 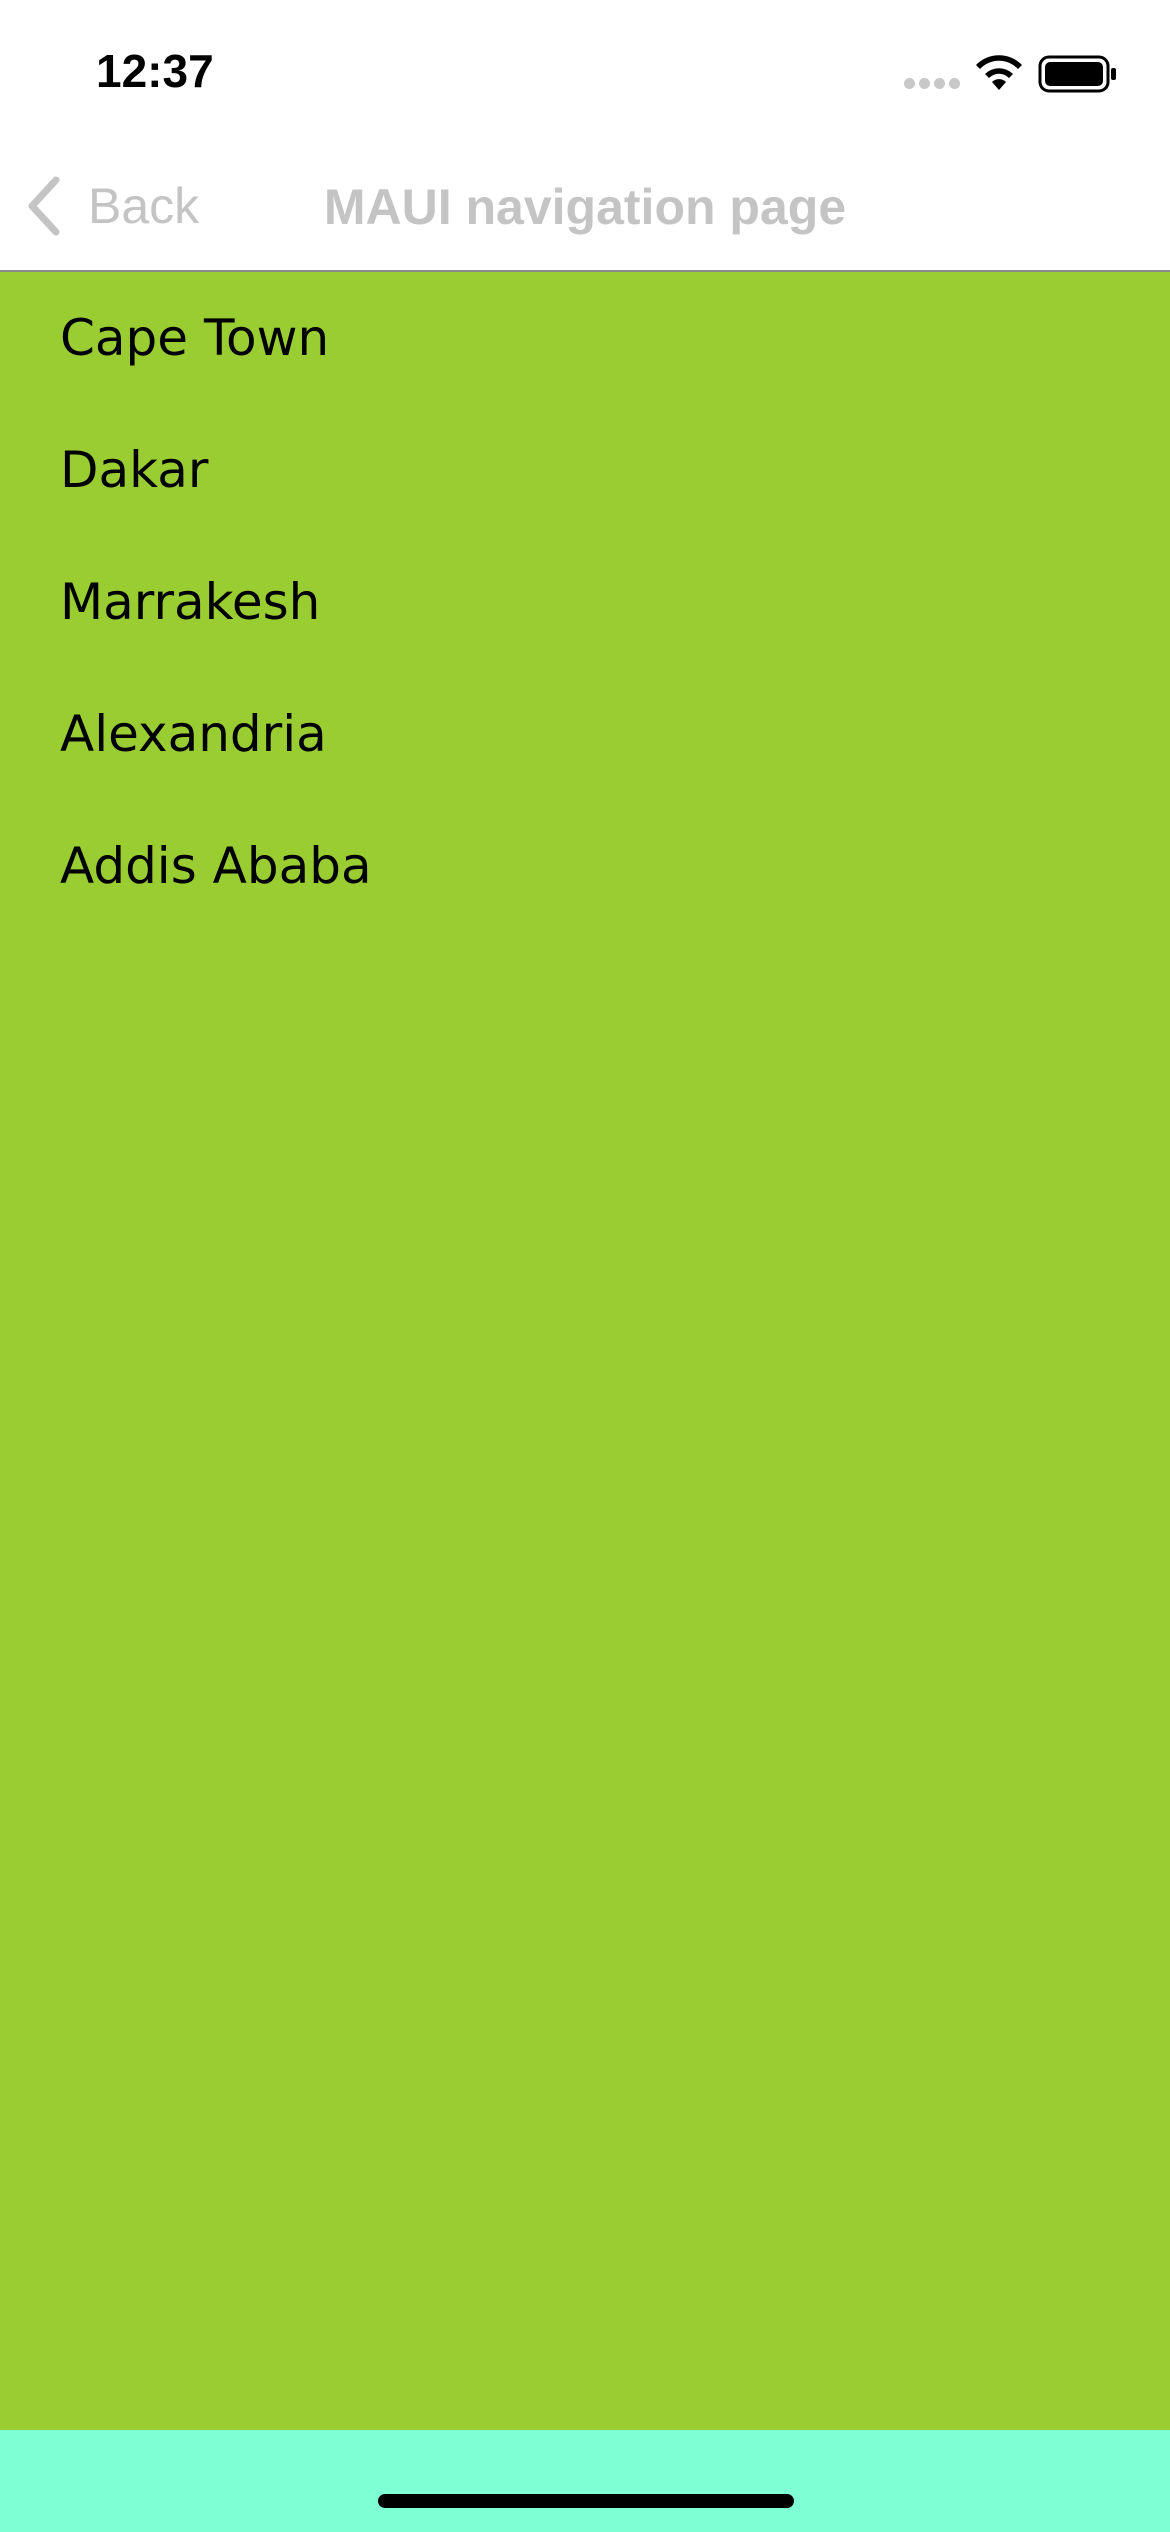 I want to click on signal-dots-icon, so click(x=932, y=85).